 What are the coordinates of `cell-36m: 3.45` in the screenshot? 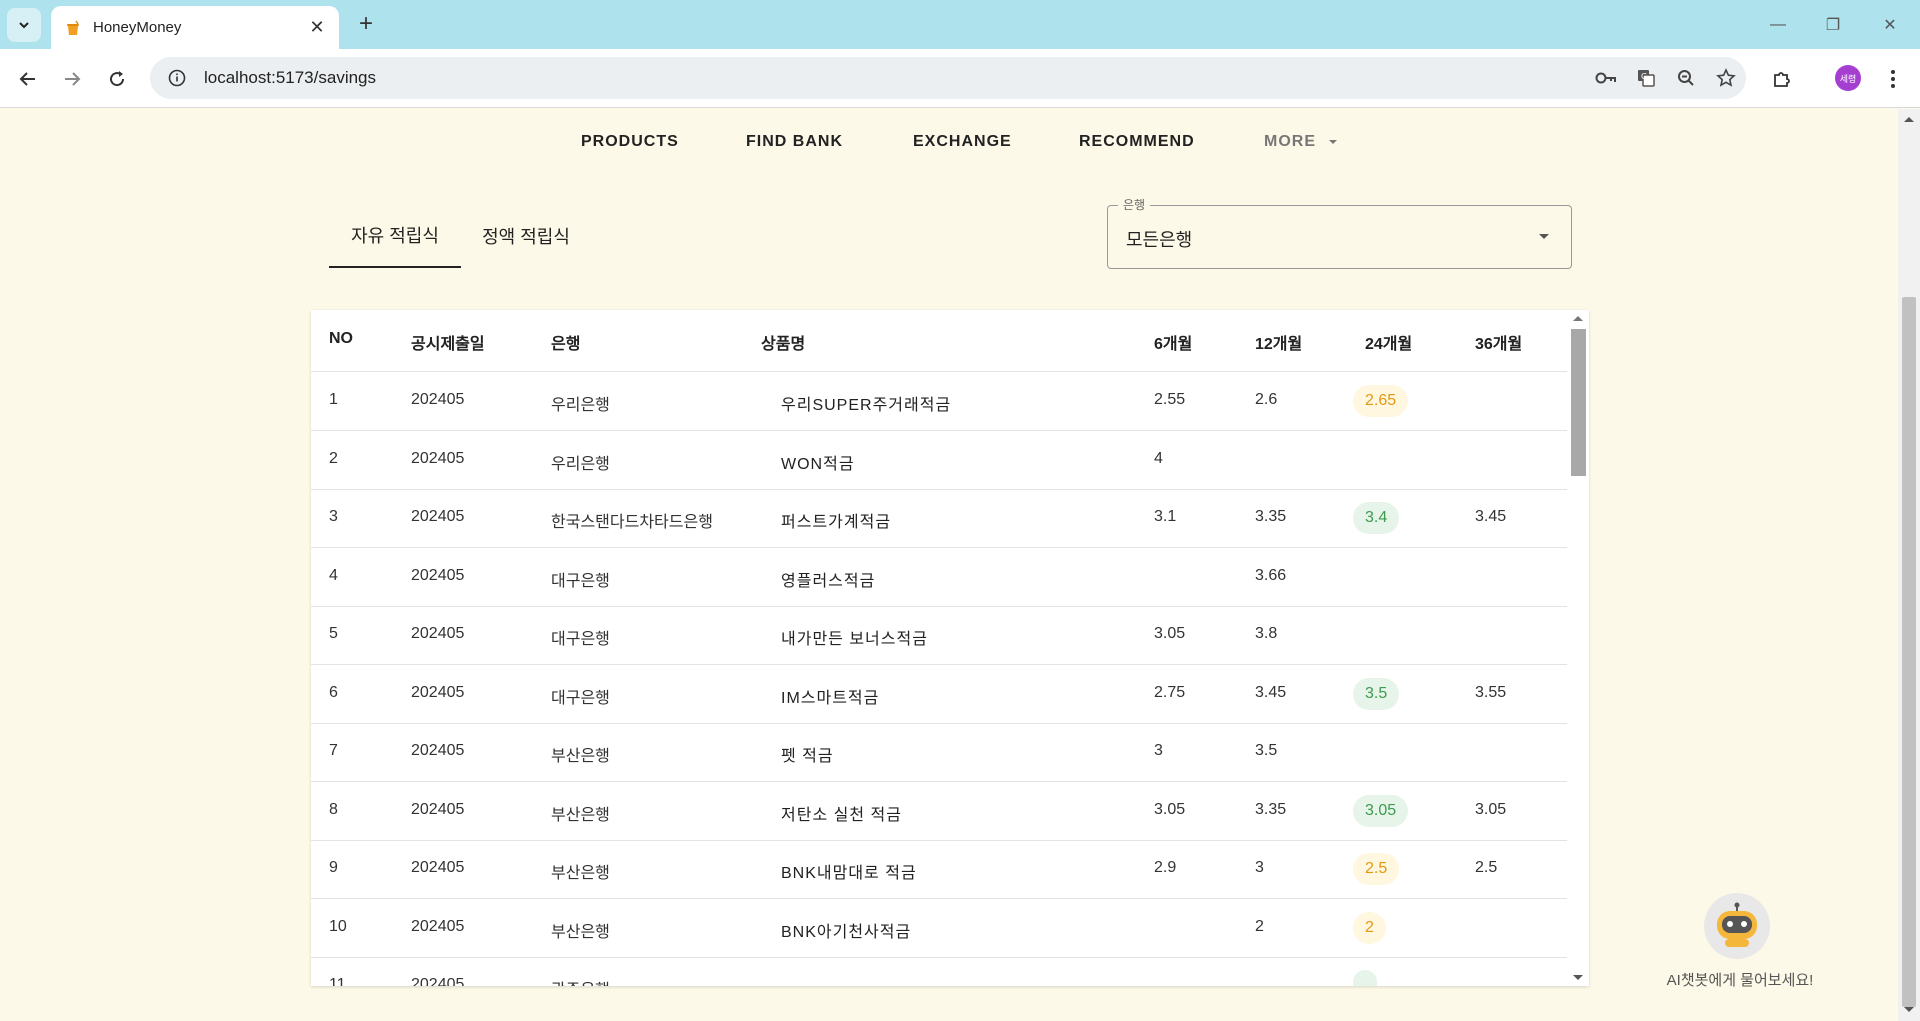 It's located at (1491, 516).